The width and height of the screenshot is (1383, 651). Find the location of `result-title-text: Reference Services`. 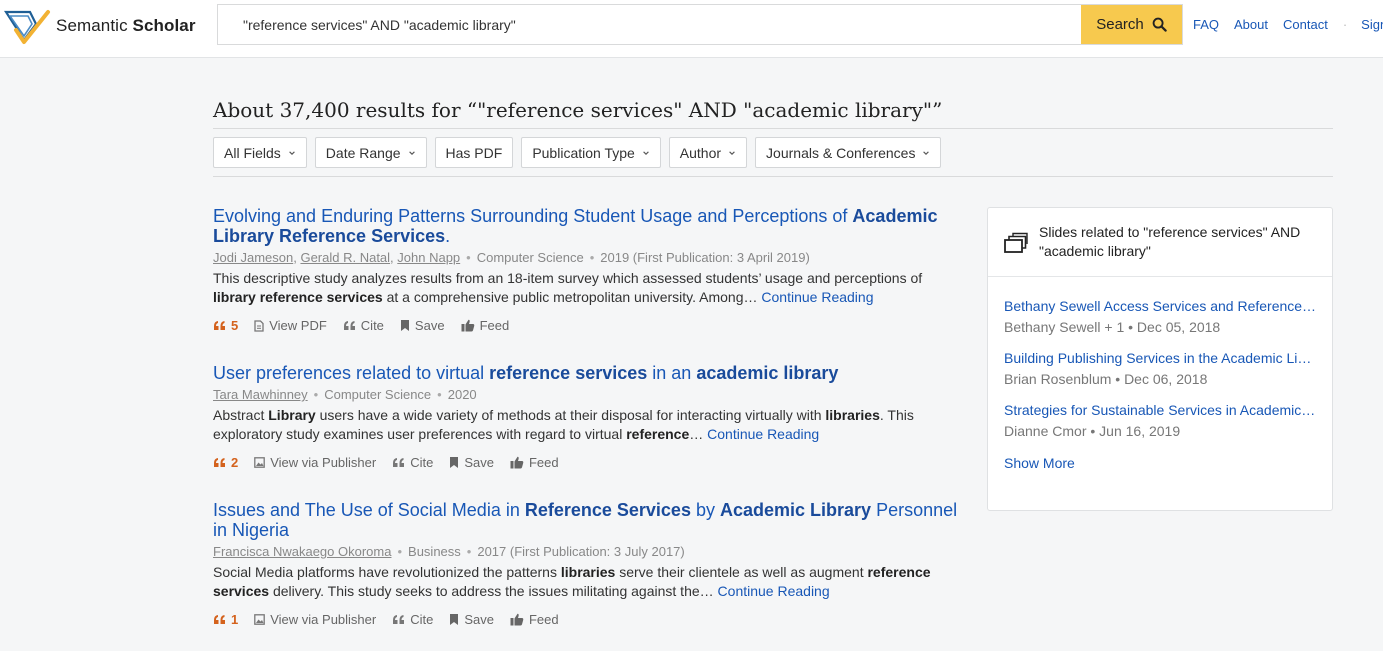

result-title-text: Reference Services is located at coordinates (607, 510).